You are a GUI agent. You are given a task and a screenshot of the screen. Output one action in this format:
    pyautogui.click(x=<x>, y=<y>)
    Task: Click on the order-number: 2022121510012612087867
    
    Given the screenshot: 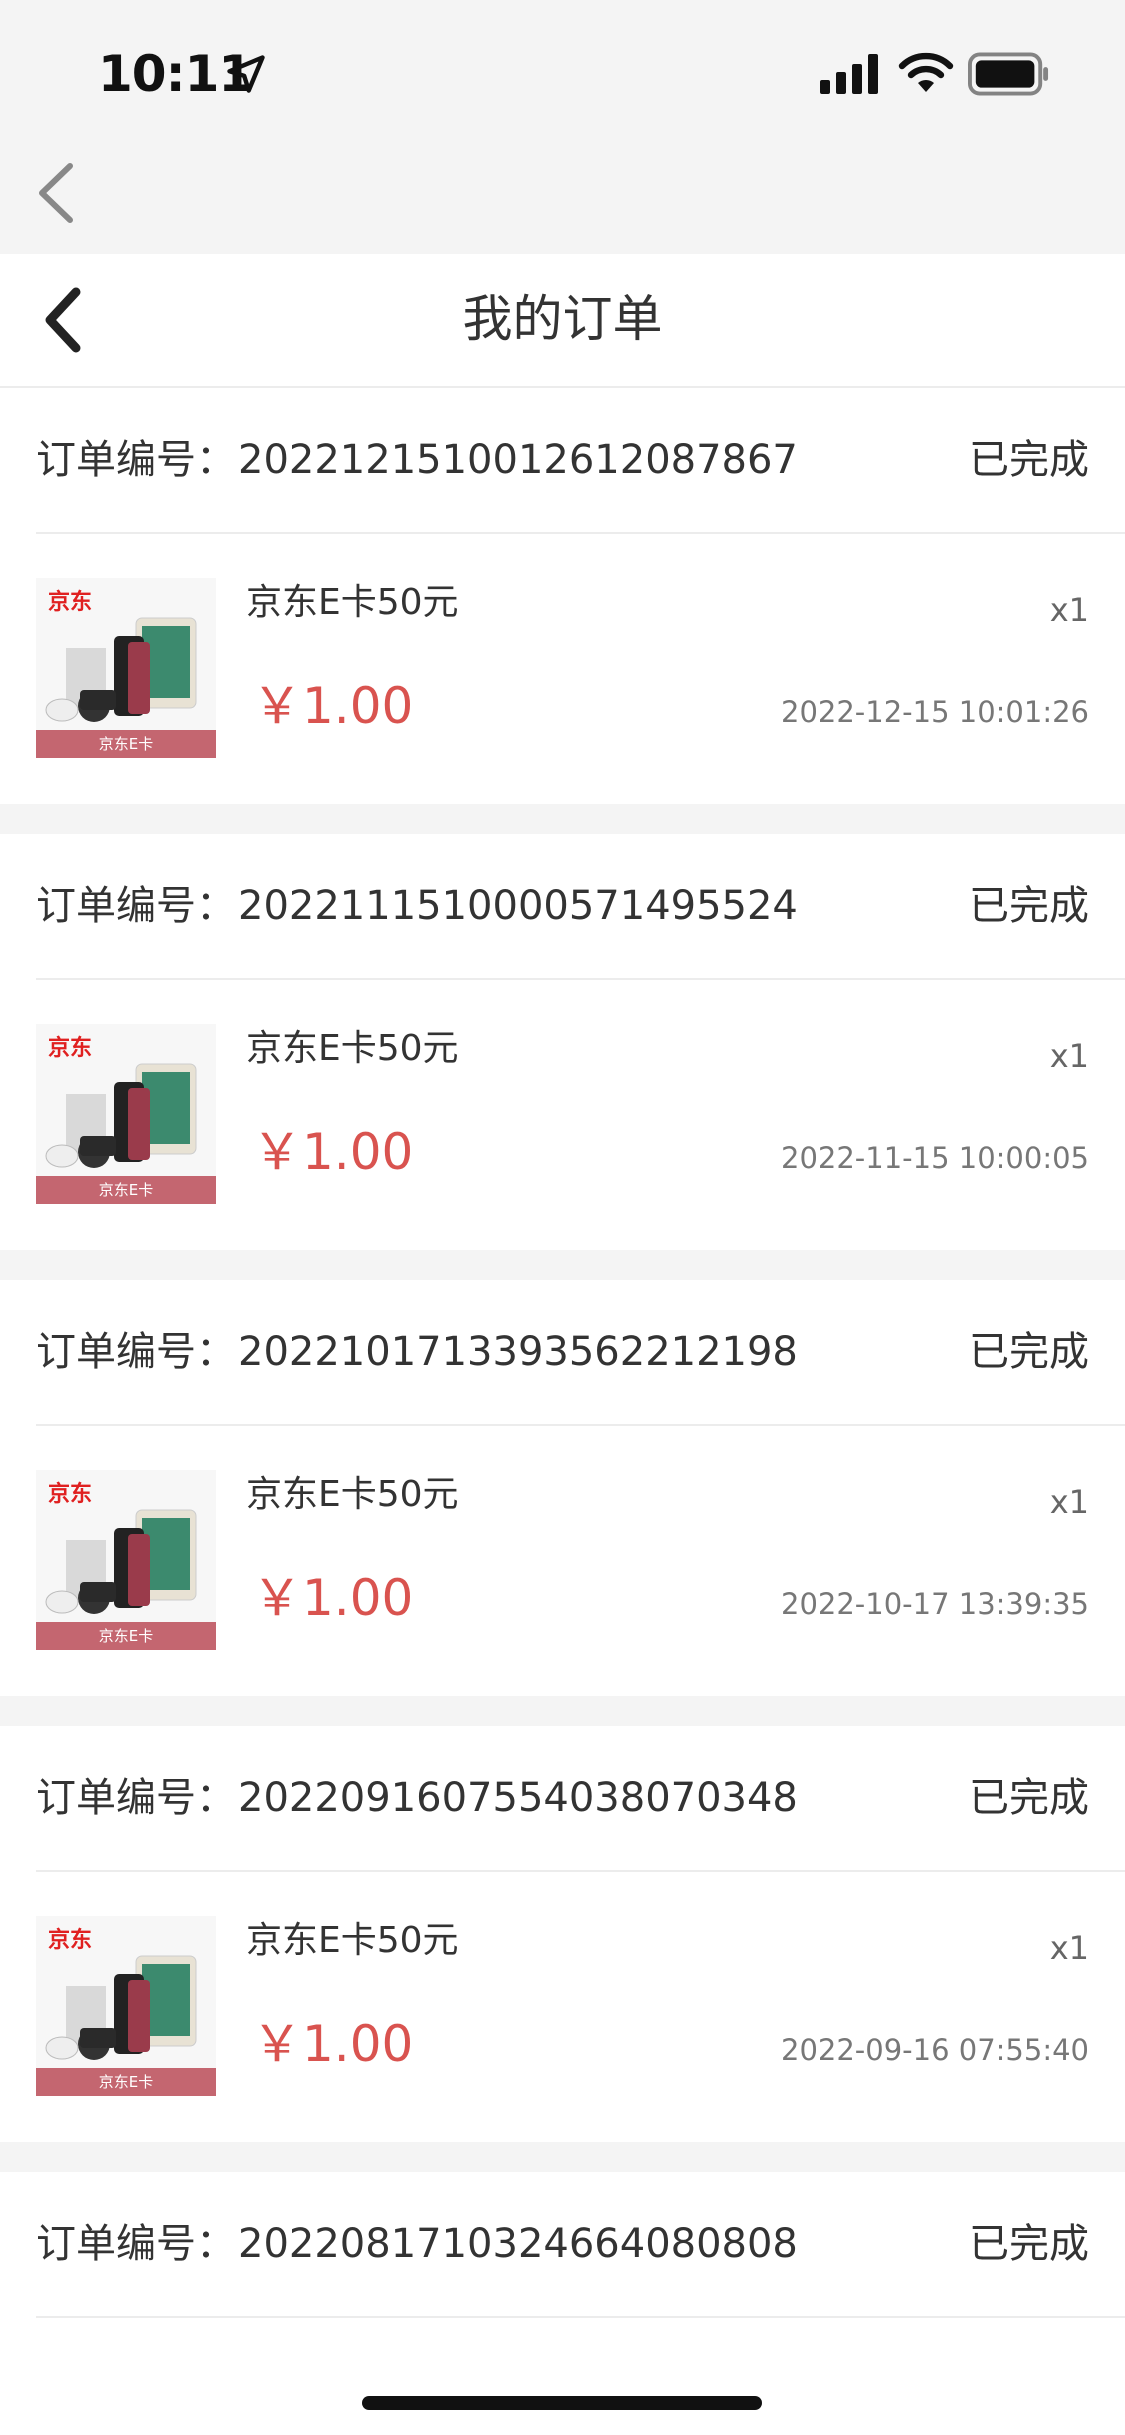 What is the action you would take?
    pyautogui.click(x=518, y=460)
    